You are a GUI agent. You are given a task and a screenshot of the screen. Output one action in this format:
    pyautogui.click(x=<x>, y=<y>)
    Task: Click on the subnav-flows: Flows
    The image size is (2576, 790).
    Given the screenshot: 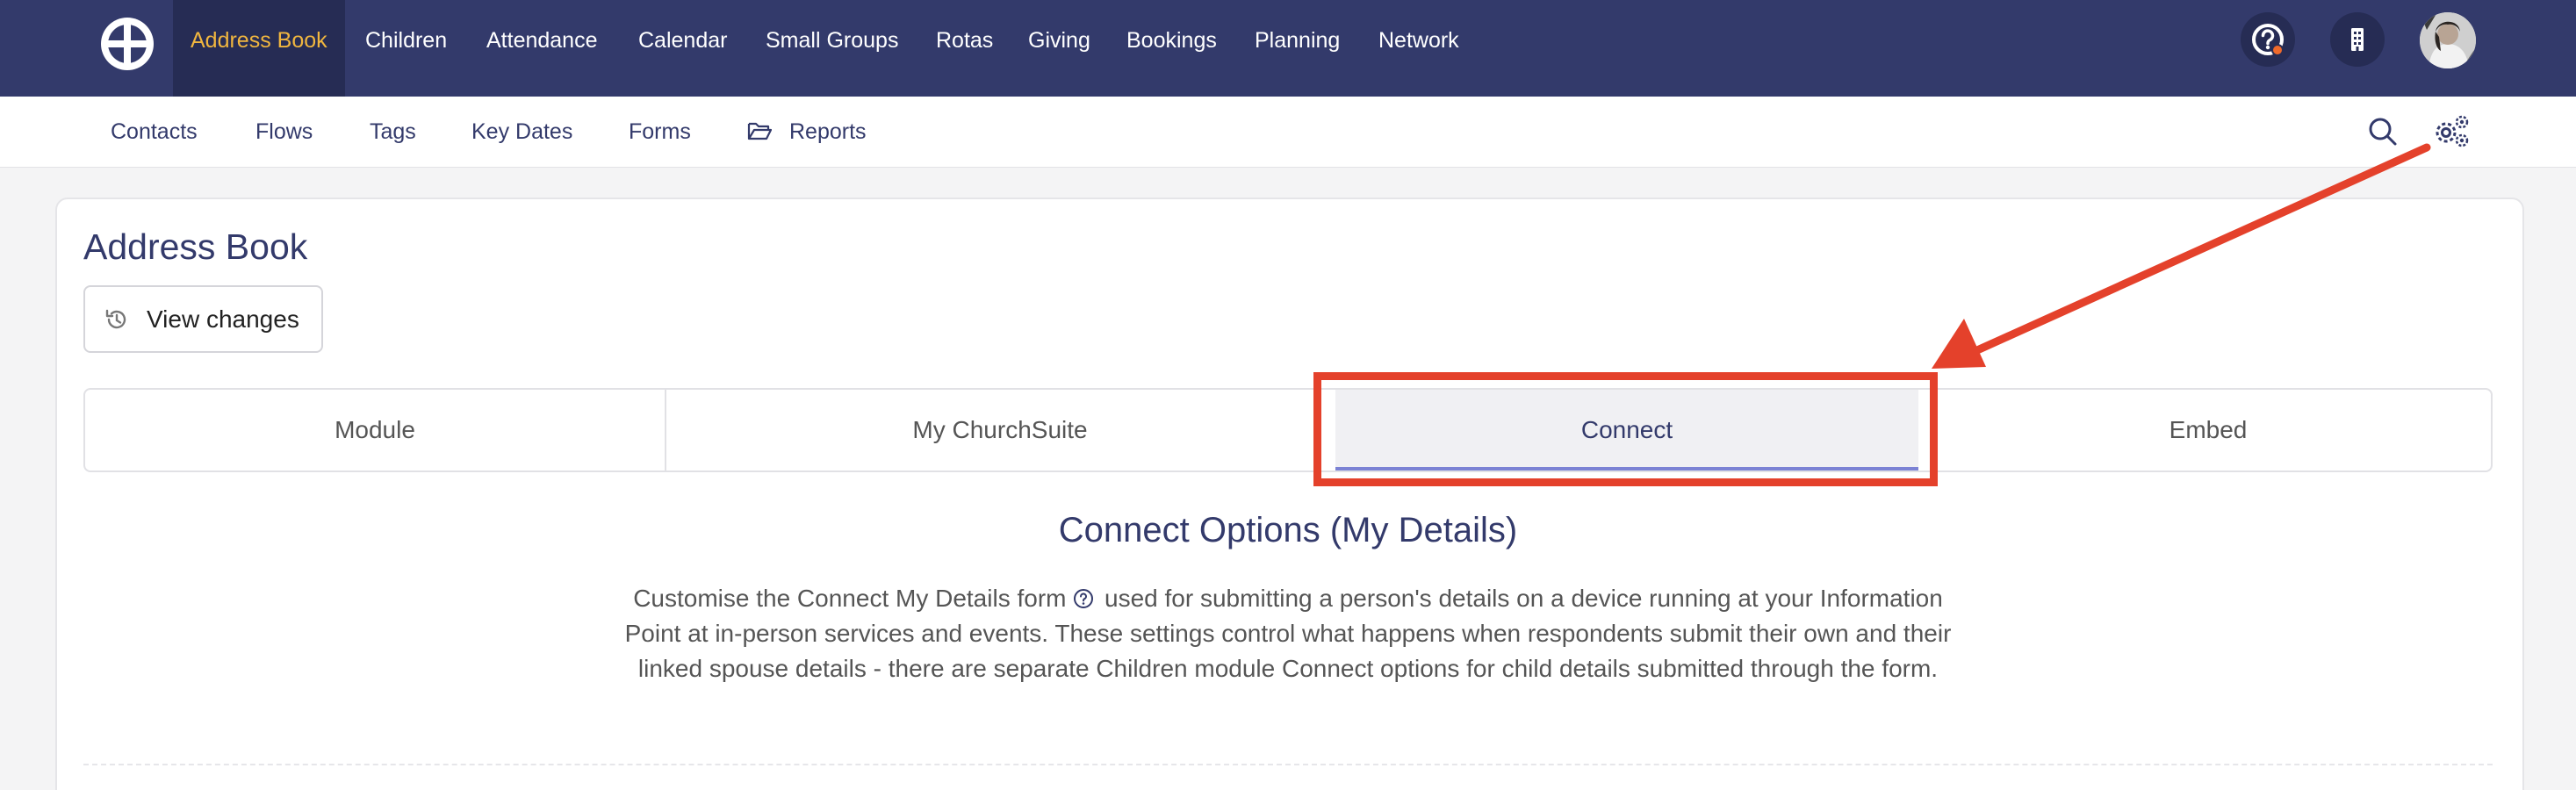 What is the action you would take?
    pyautogui.click(x=284, y=132)
    